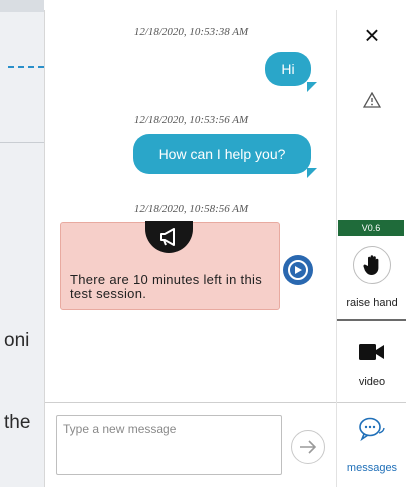 This screenshot has width=406, height=487. What do you see at coordinates (372, 468) in the screenshot?
I see `messages-label: messages` at bounding box center [372, 468].